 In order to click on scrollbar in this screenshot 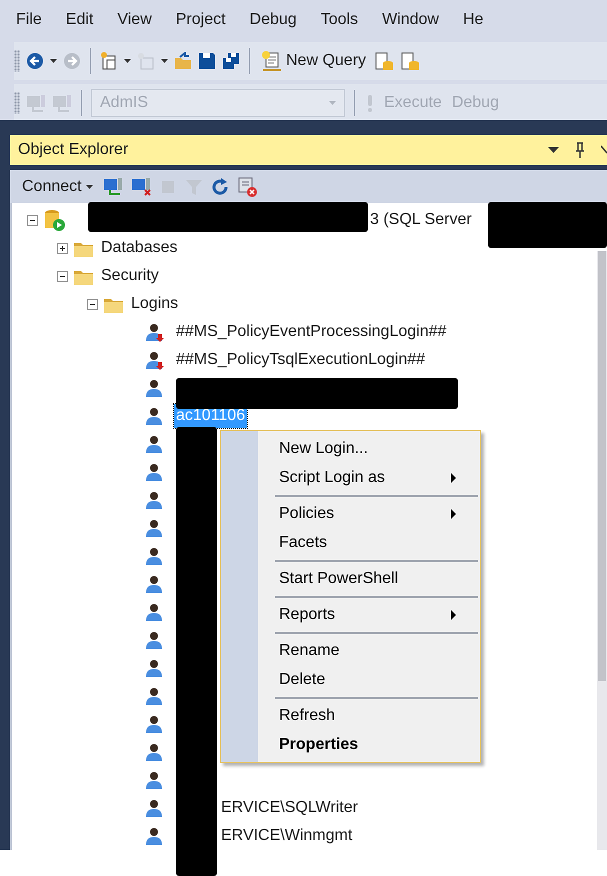, I will do `click(602, 550)`.